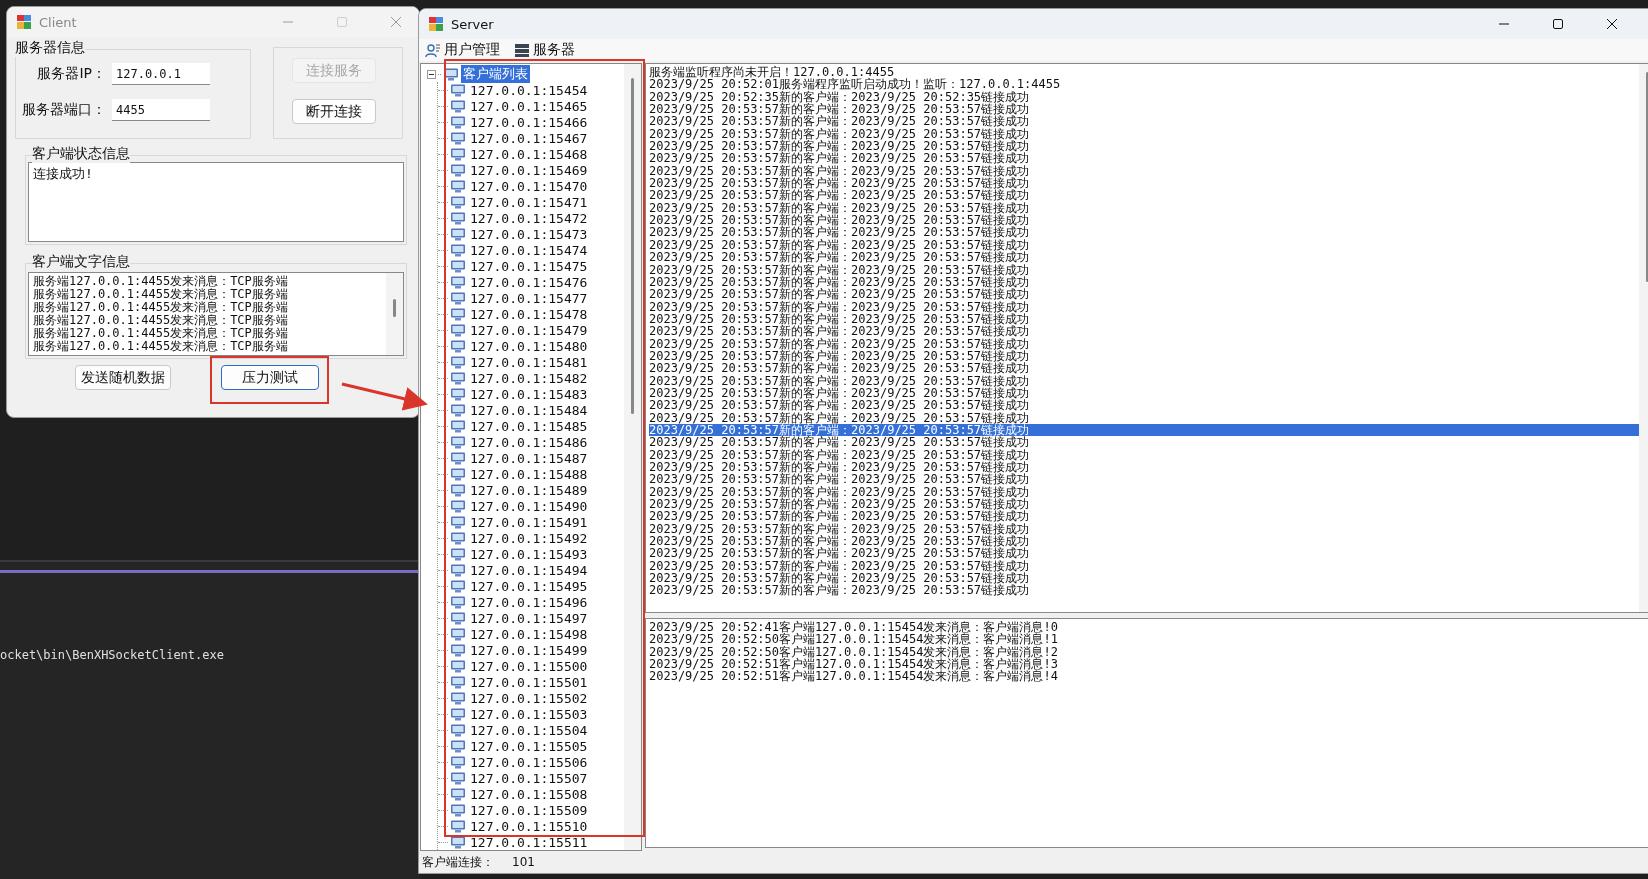 Image resolution: width=1648 pixels, height=879 pixels. What do you see at coordinates (529, 570) in the screenshot?
I see `tree-item: 127.0.0.1:15494` at bounding box center [529, 570].